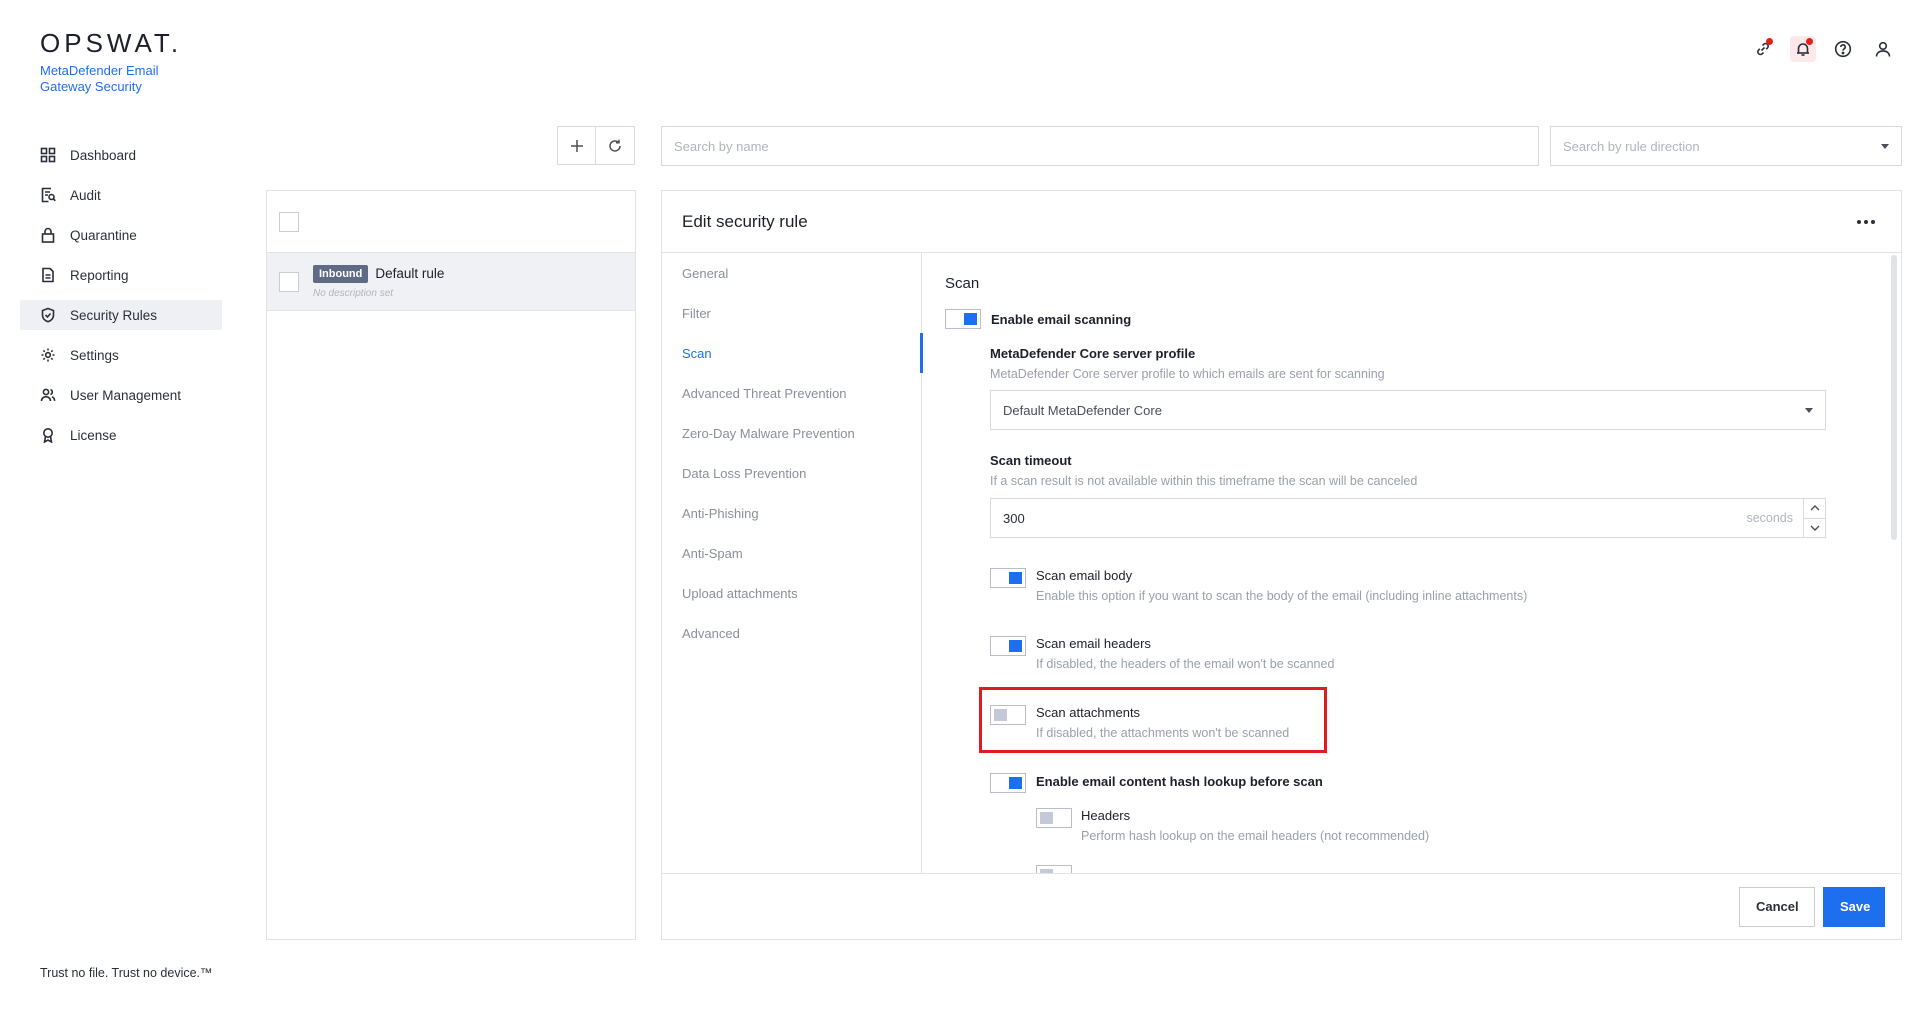 This screenshot has height=1010, width=1920. What do you see at coordinates (85, 195) in the screenshot?
I see `sidebar-item-label: Audit` at bounding box center [85, 195].